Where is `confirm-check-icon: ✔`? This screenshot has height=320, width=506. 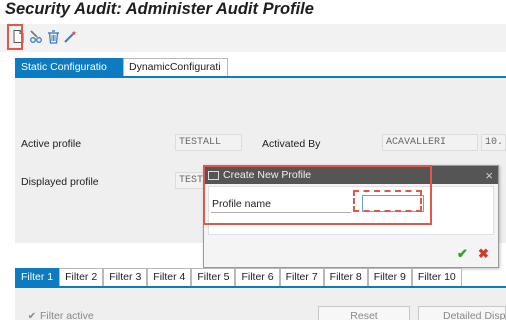
confirm-check-icon: ✔ is located at coordinates (462, 253).